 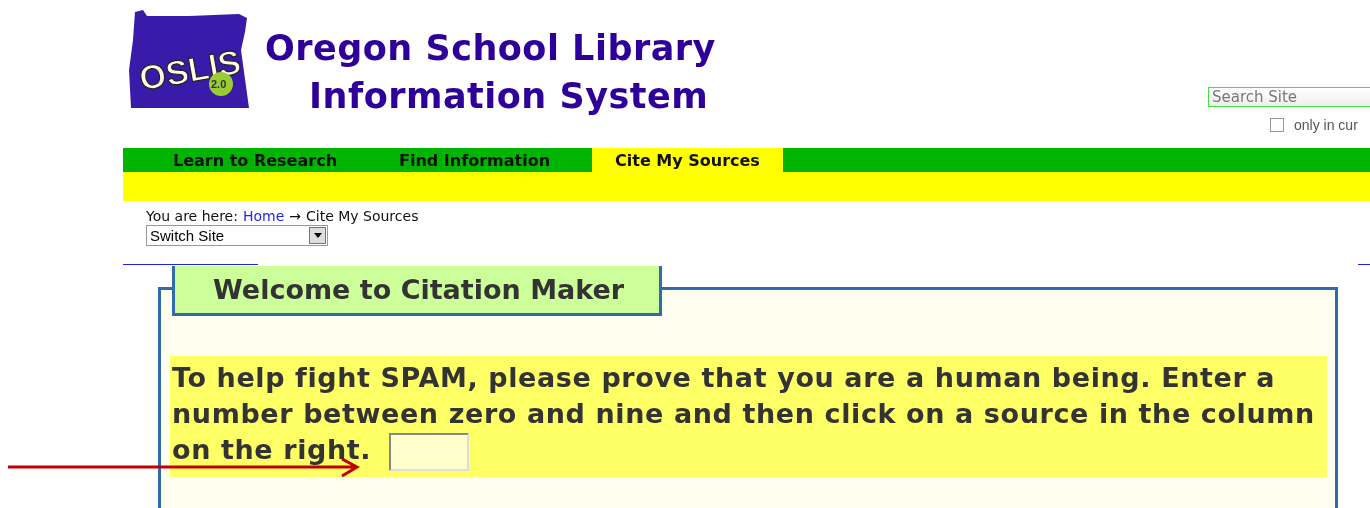 I want to click on panel-title: Welcome to Citation Maker, so click(x=417, y=291).